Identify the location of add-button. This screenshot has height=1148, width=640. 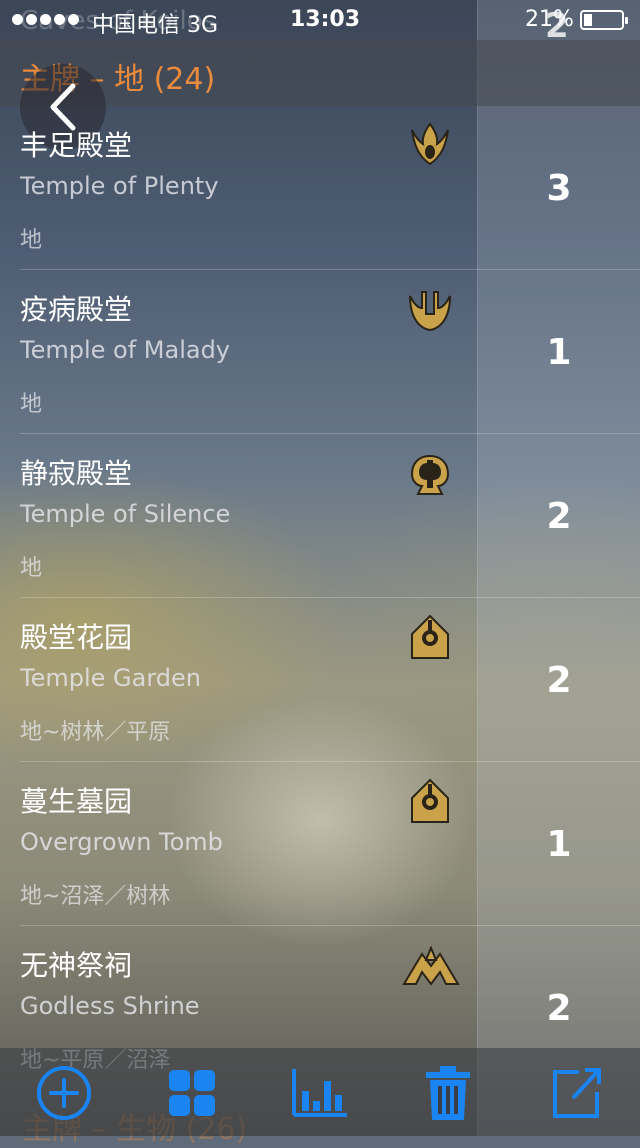
(64, 1093).